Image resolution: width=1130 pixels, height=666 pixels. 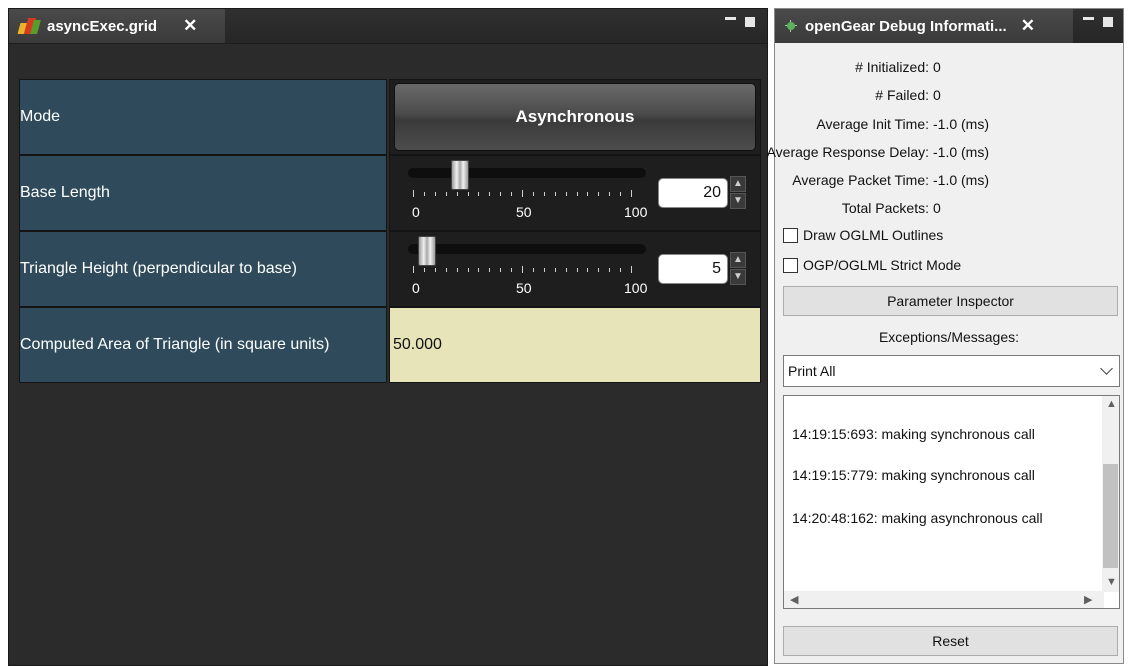 What do you see at coordinates (902, 124) in the screenshot?
I see `stat-avg-init-time: Average Init Time: -1.0 (ms)` at bounding box center [902, 124].